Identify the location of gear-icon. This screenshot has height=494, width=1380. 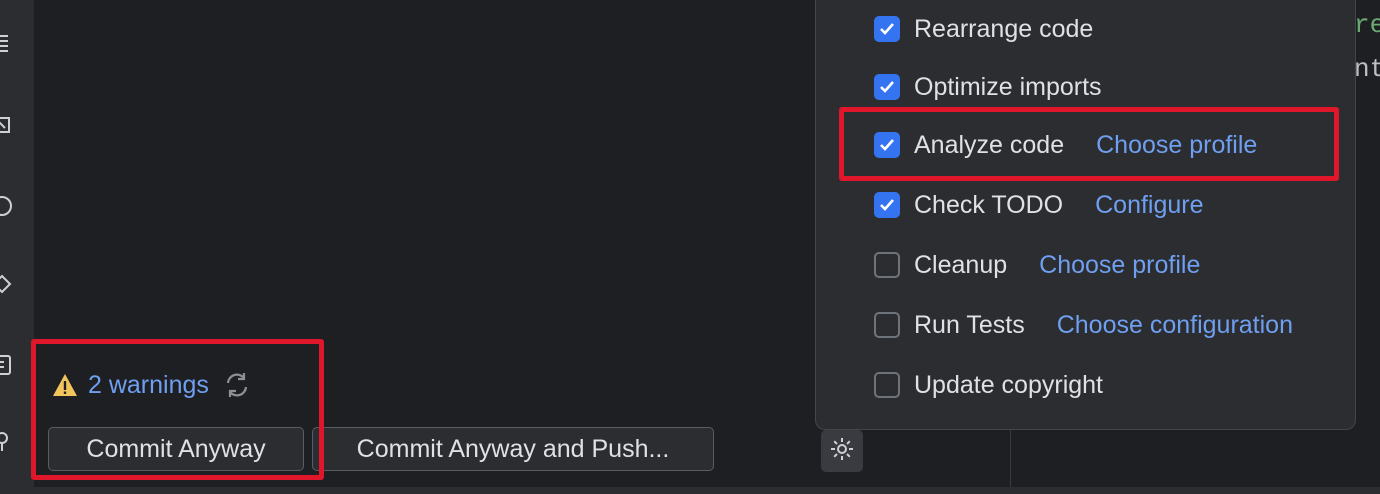
(842, 451).